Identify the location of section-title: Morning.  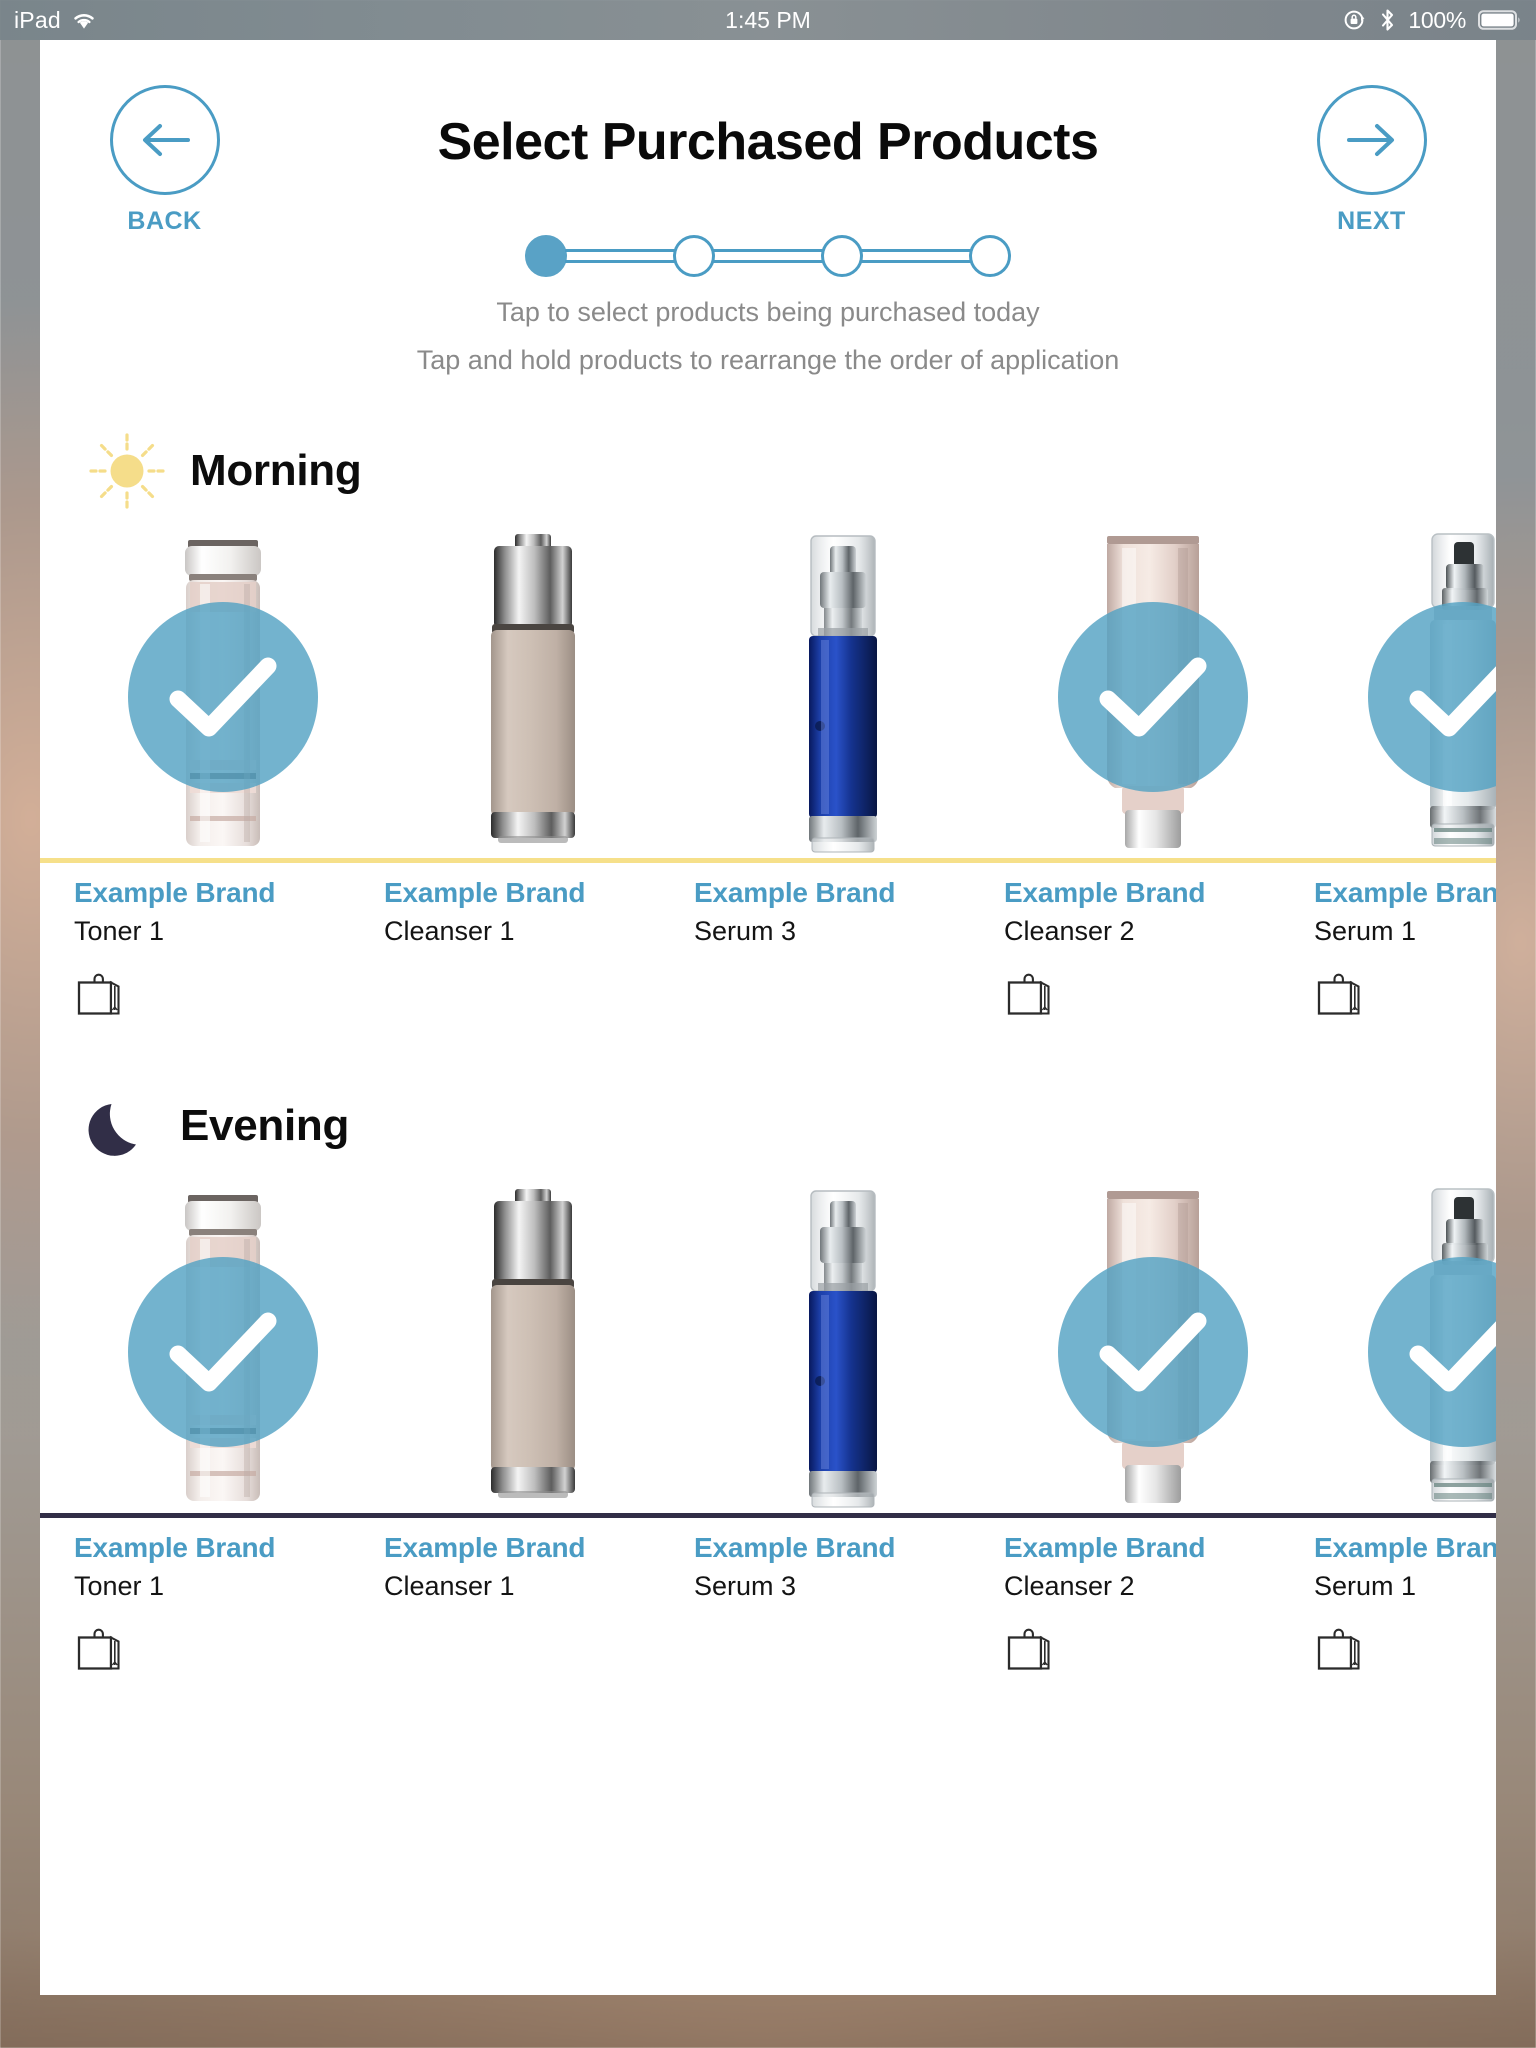
(276, 470).